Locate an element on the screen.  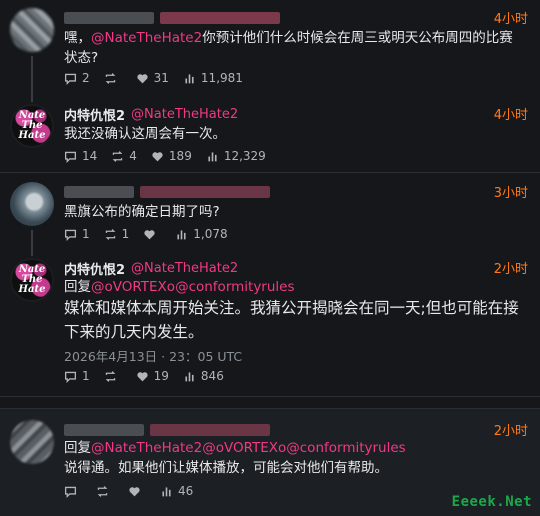
views-button: 846 is located at coordinates (203, 376).